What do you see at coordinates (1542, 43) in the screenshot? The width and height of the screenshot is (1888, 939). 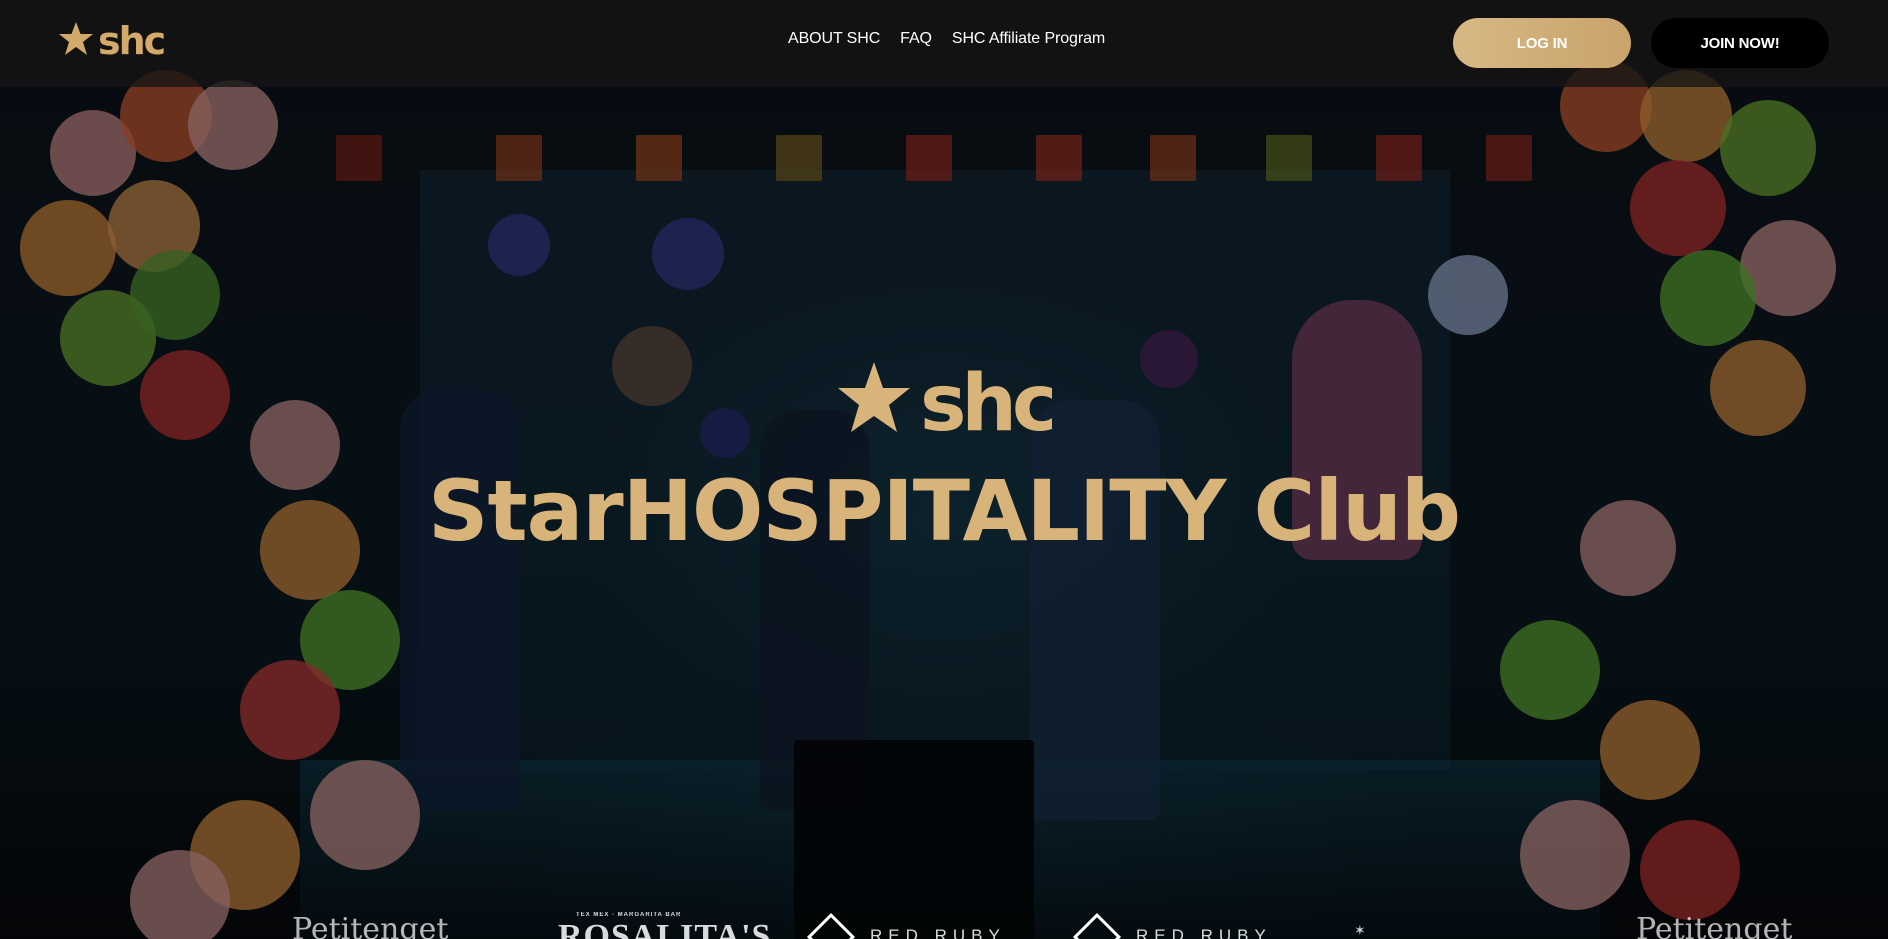 I see `login-button: LOG IN` at bounding box center [1542, 43].